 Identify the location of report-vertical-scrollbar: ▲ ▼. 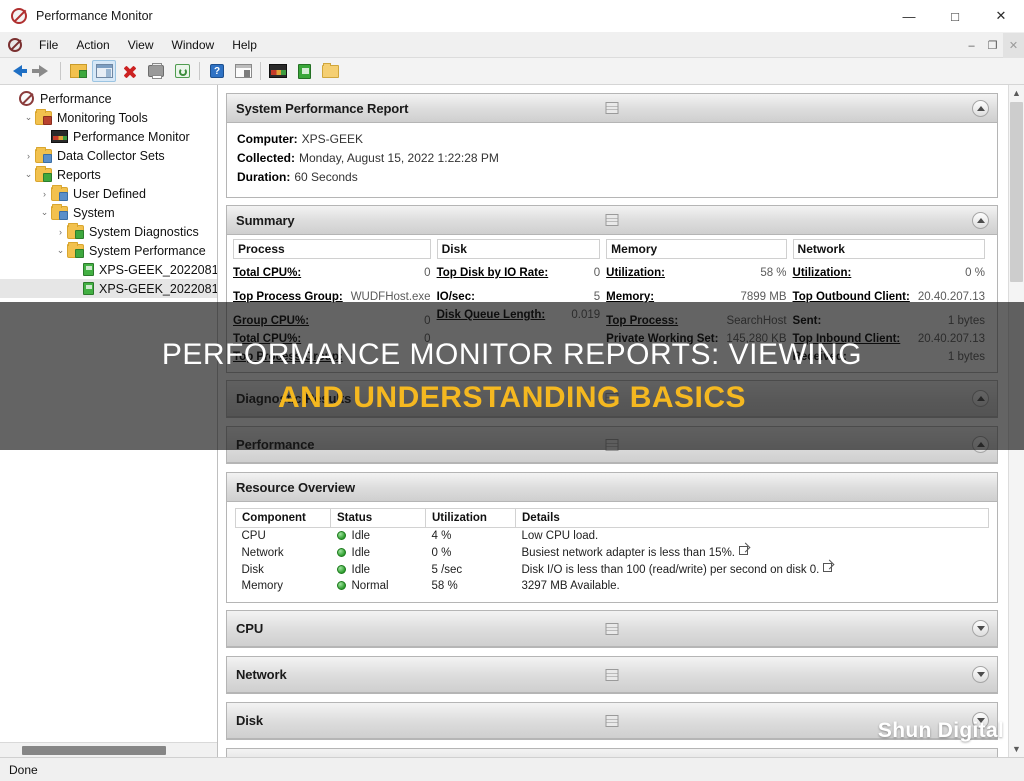
(1016, 421).